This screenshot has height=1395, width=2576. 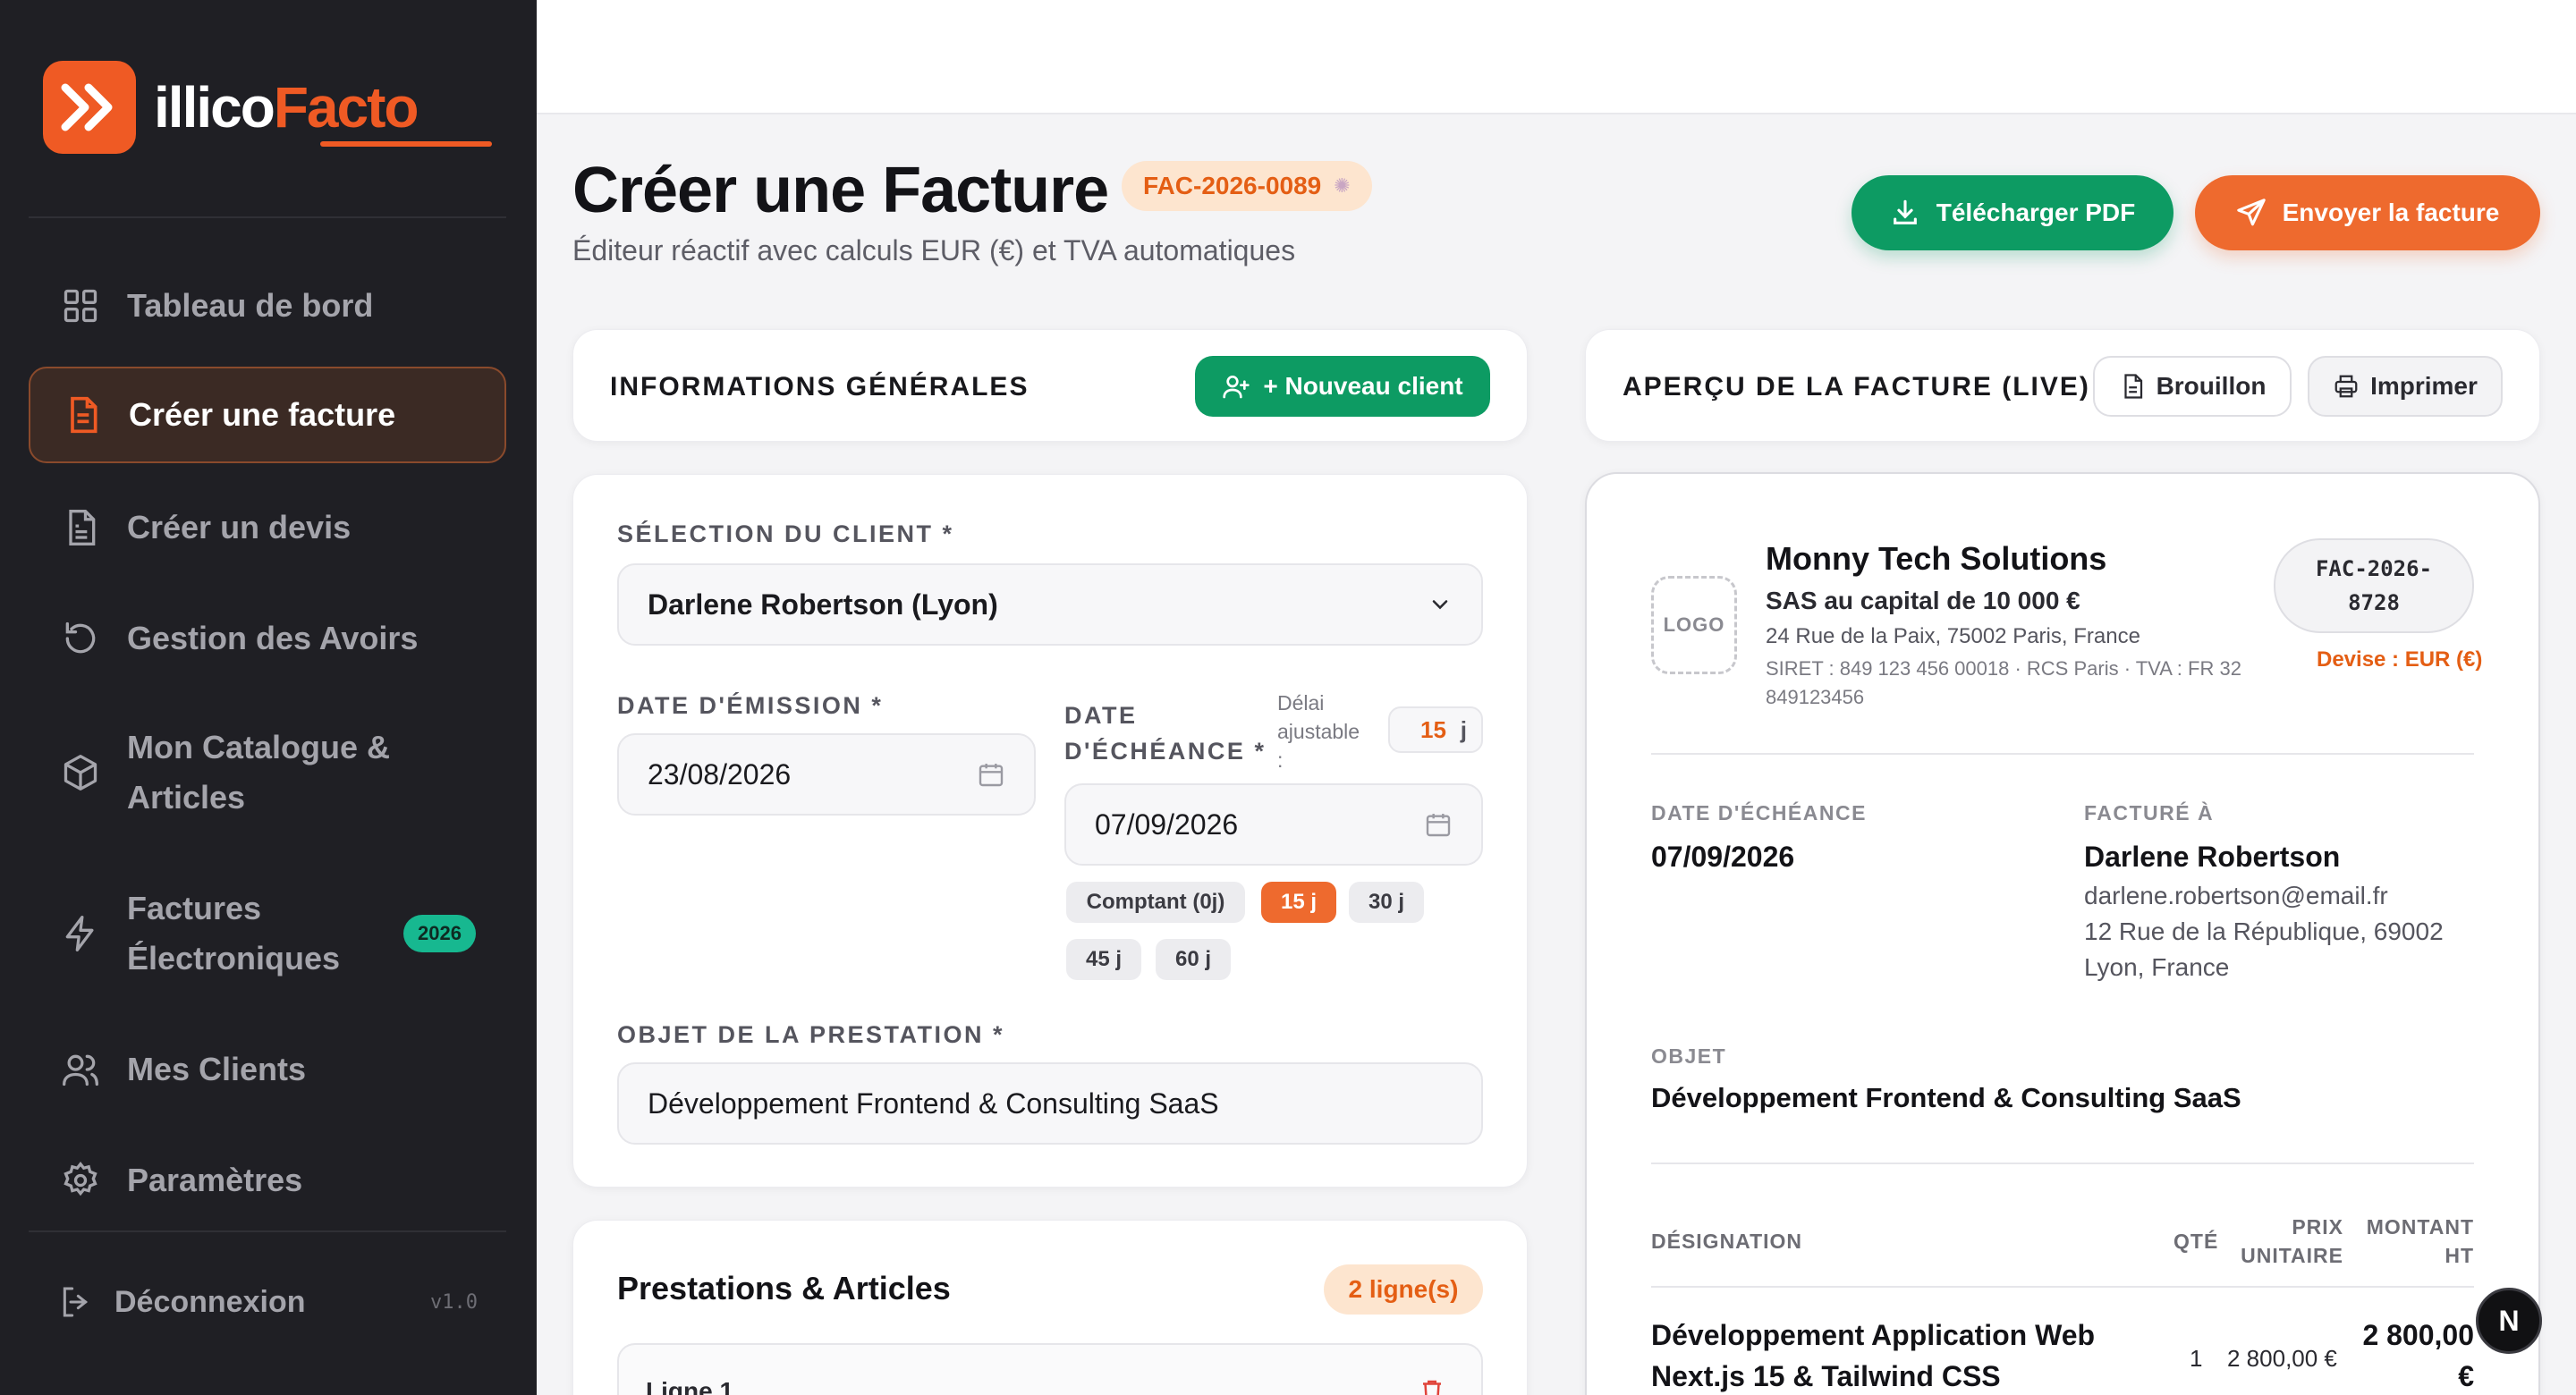 I want to click on sparkle-icon: ✺, so click(x=1342, y=185).